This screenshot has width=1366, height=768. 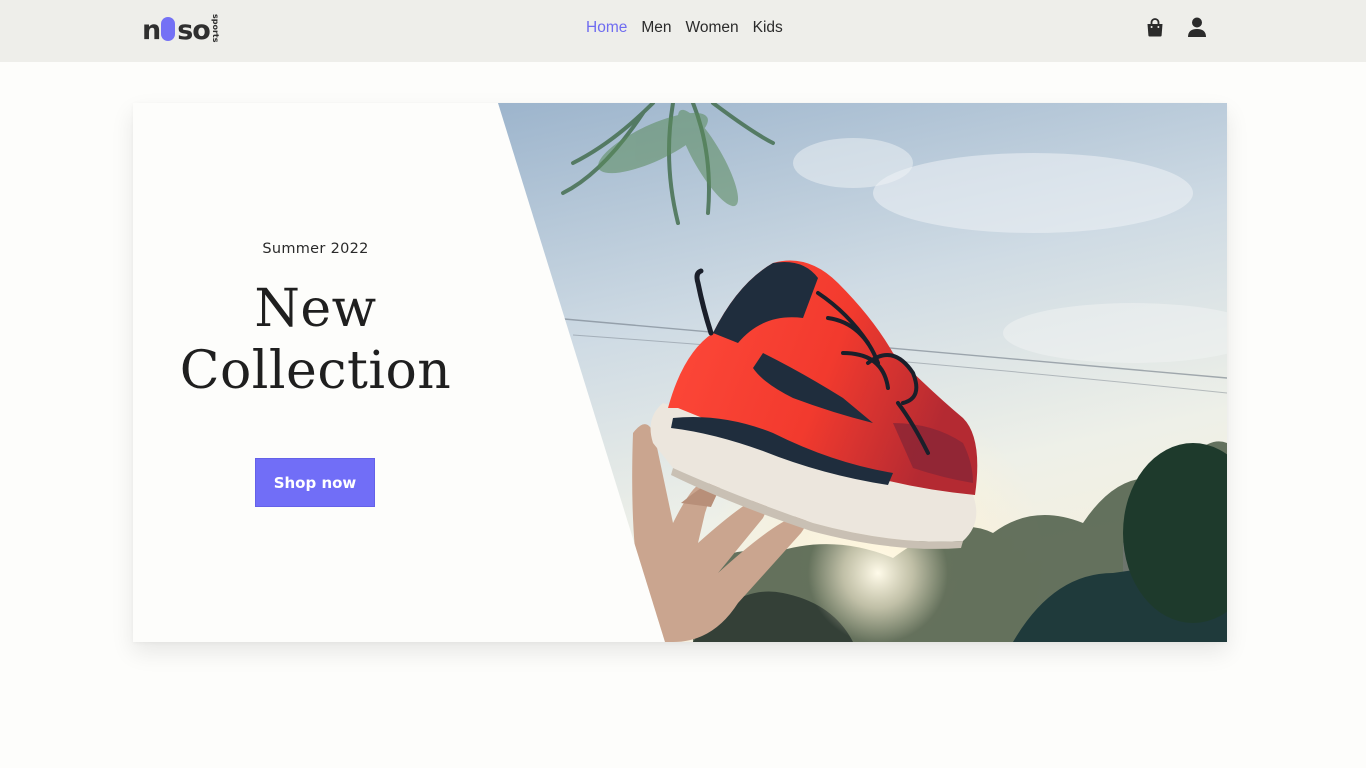 What do you see at coordinates (606, 28) in the screenshot?
I see `nav-home: Home` at bounding box center [606, 28].